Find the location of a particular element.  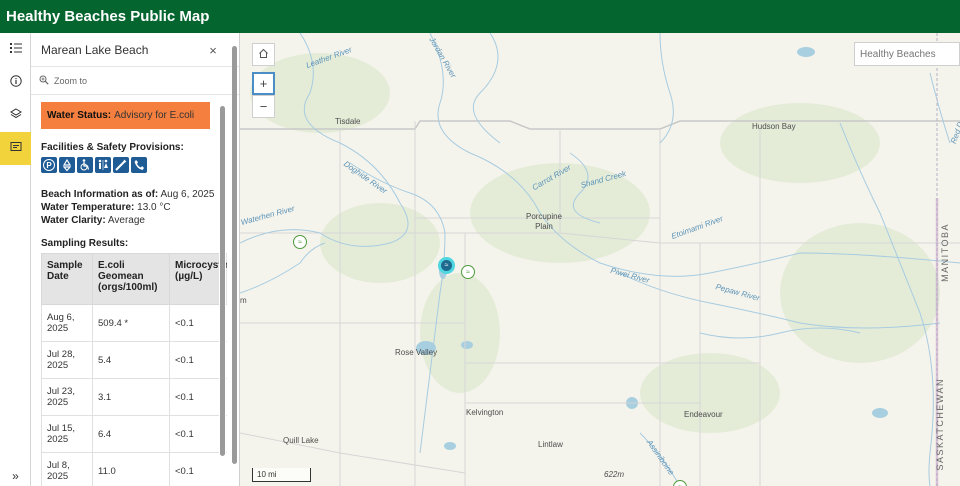

table-cell: 5.4 is located at coordinates (131, 360).